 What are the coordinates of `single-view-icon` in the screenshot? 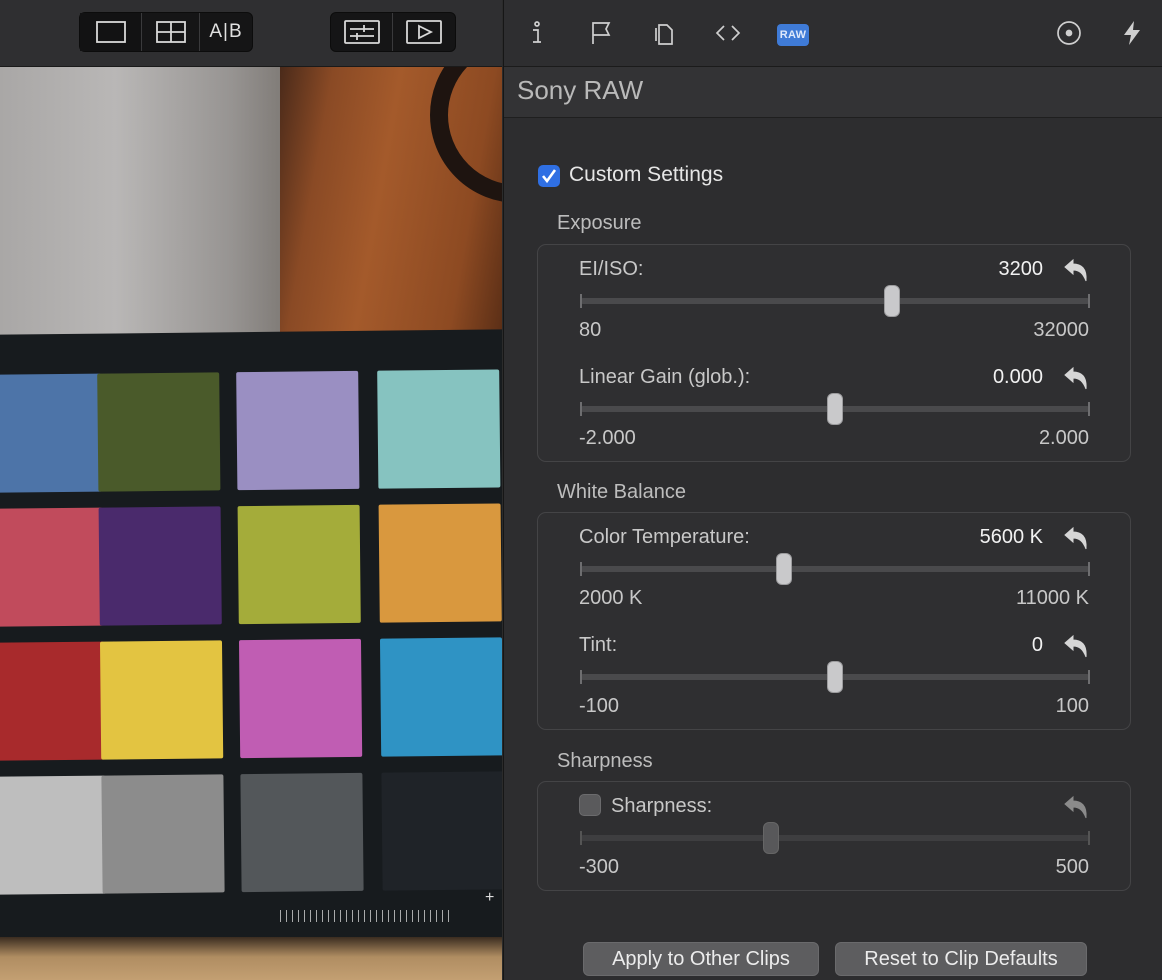 It's located at (110, 32).